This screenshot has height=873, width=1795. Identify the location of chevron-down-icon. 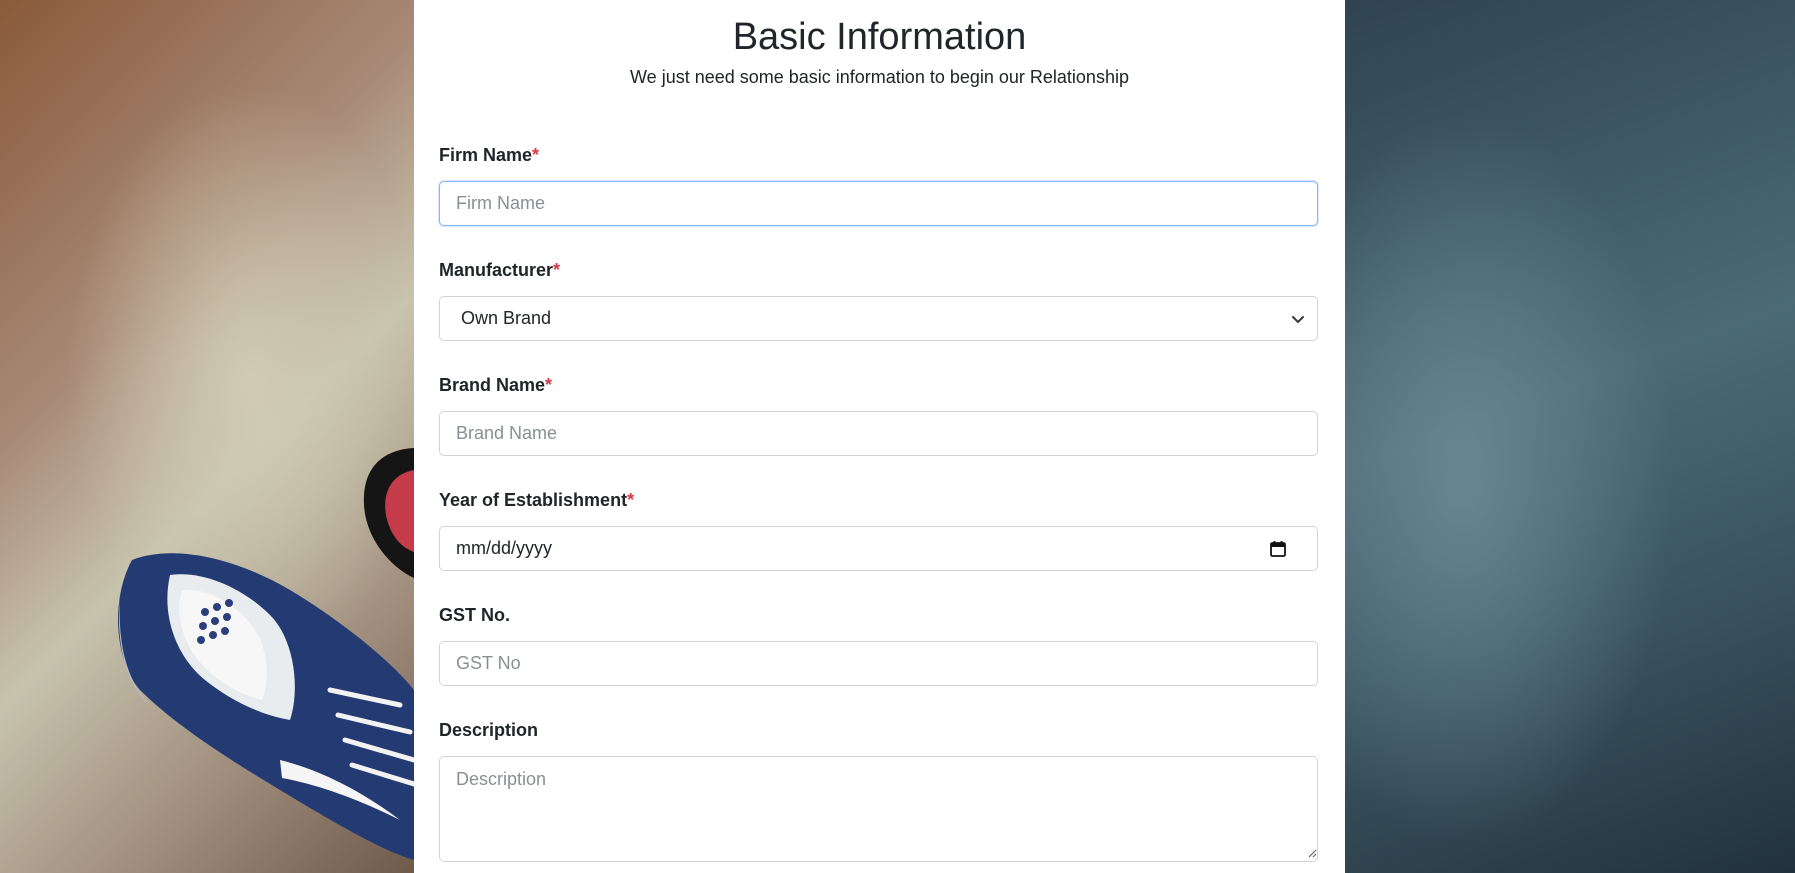
(1298, 319).